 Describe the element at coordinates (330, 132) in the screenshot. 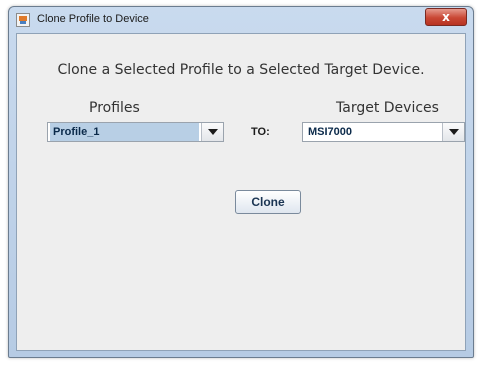

I see `target-selected-value: MSI7000` at that location.